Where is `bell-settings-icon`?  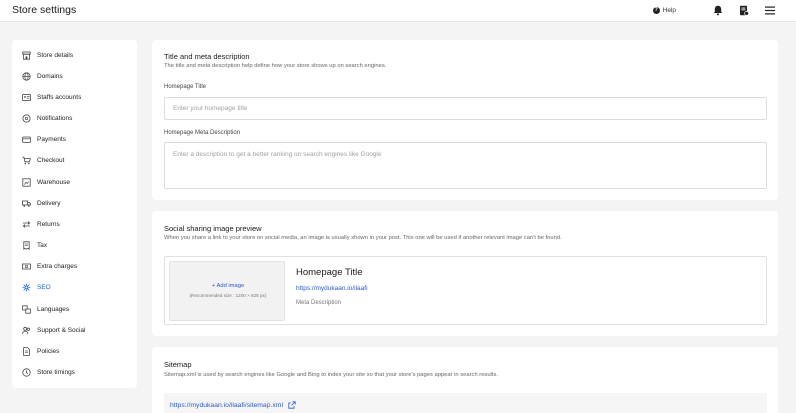
bell-settings-icon is located at coordinates (26, 118).